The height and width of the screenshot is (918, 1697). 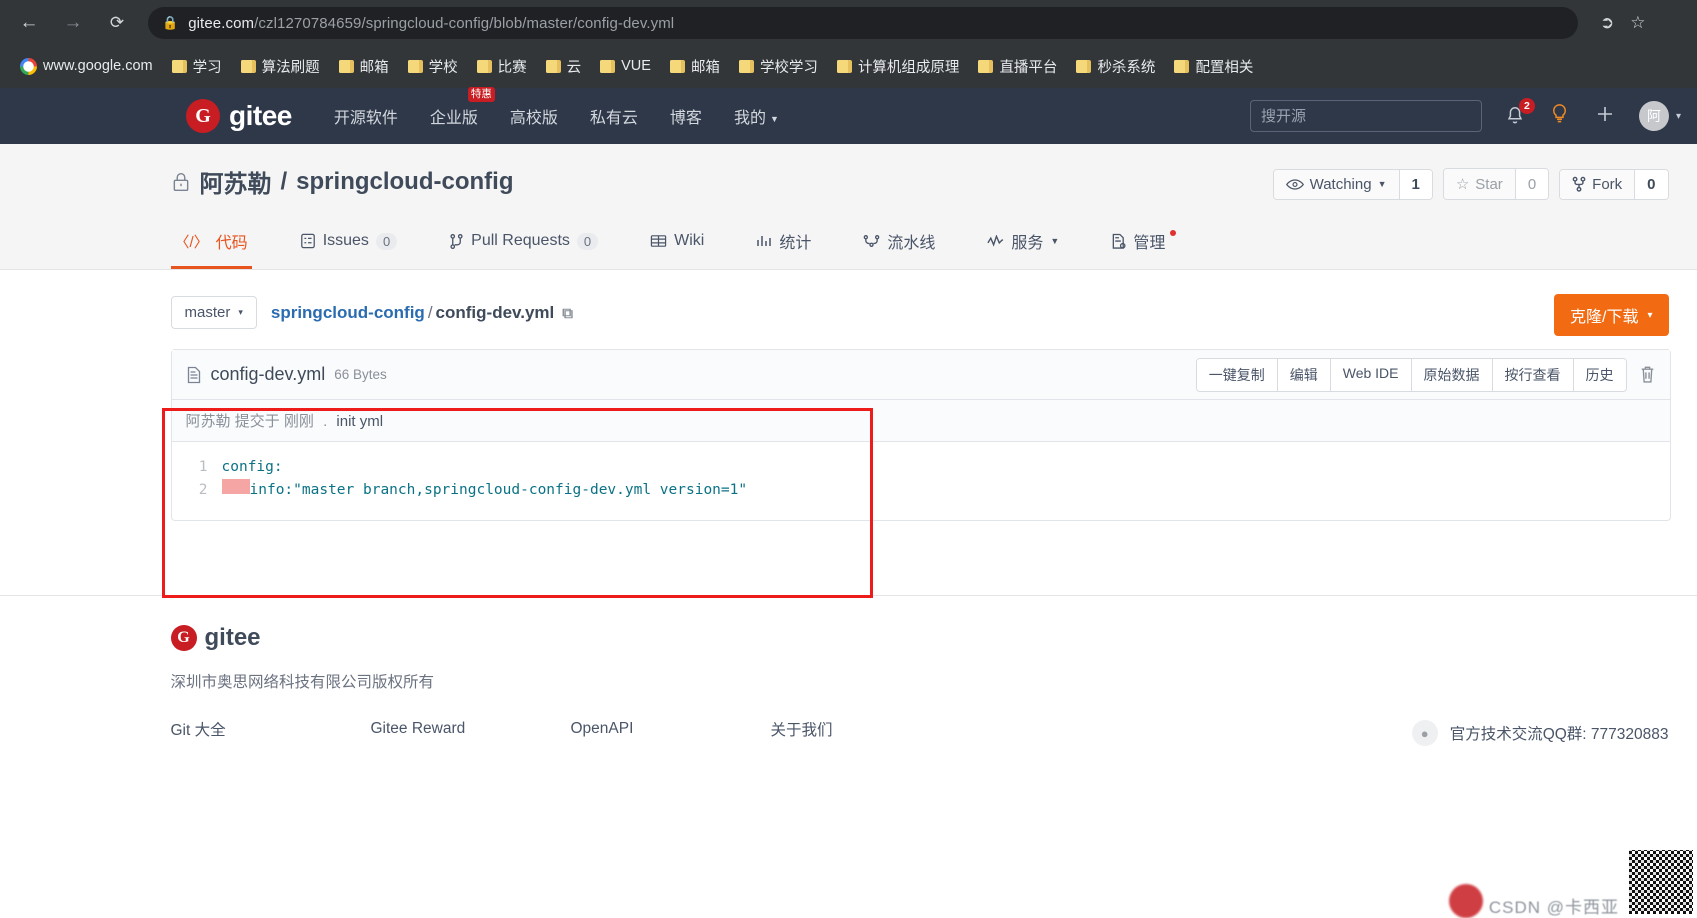 What do you see at coordinates (481, 95) in the screenshot?
I see `promo-badge: 特惠` at bounding box center [481, 95].